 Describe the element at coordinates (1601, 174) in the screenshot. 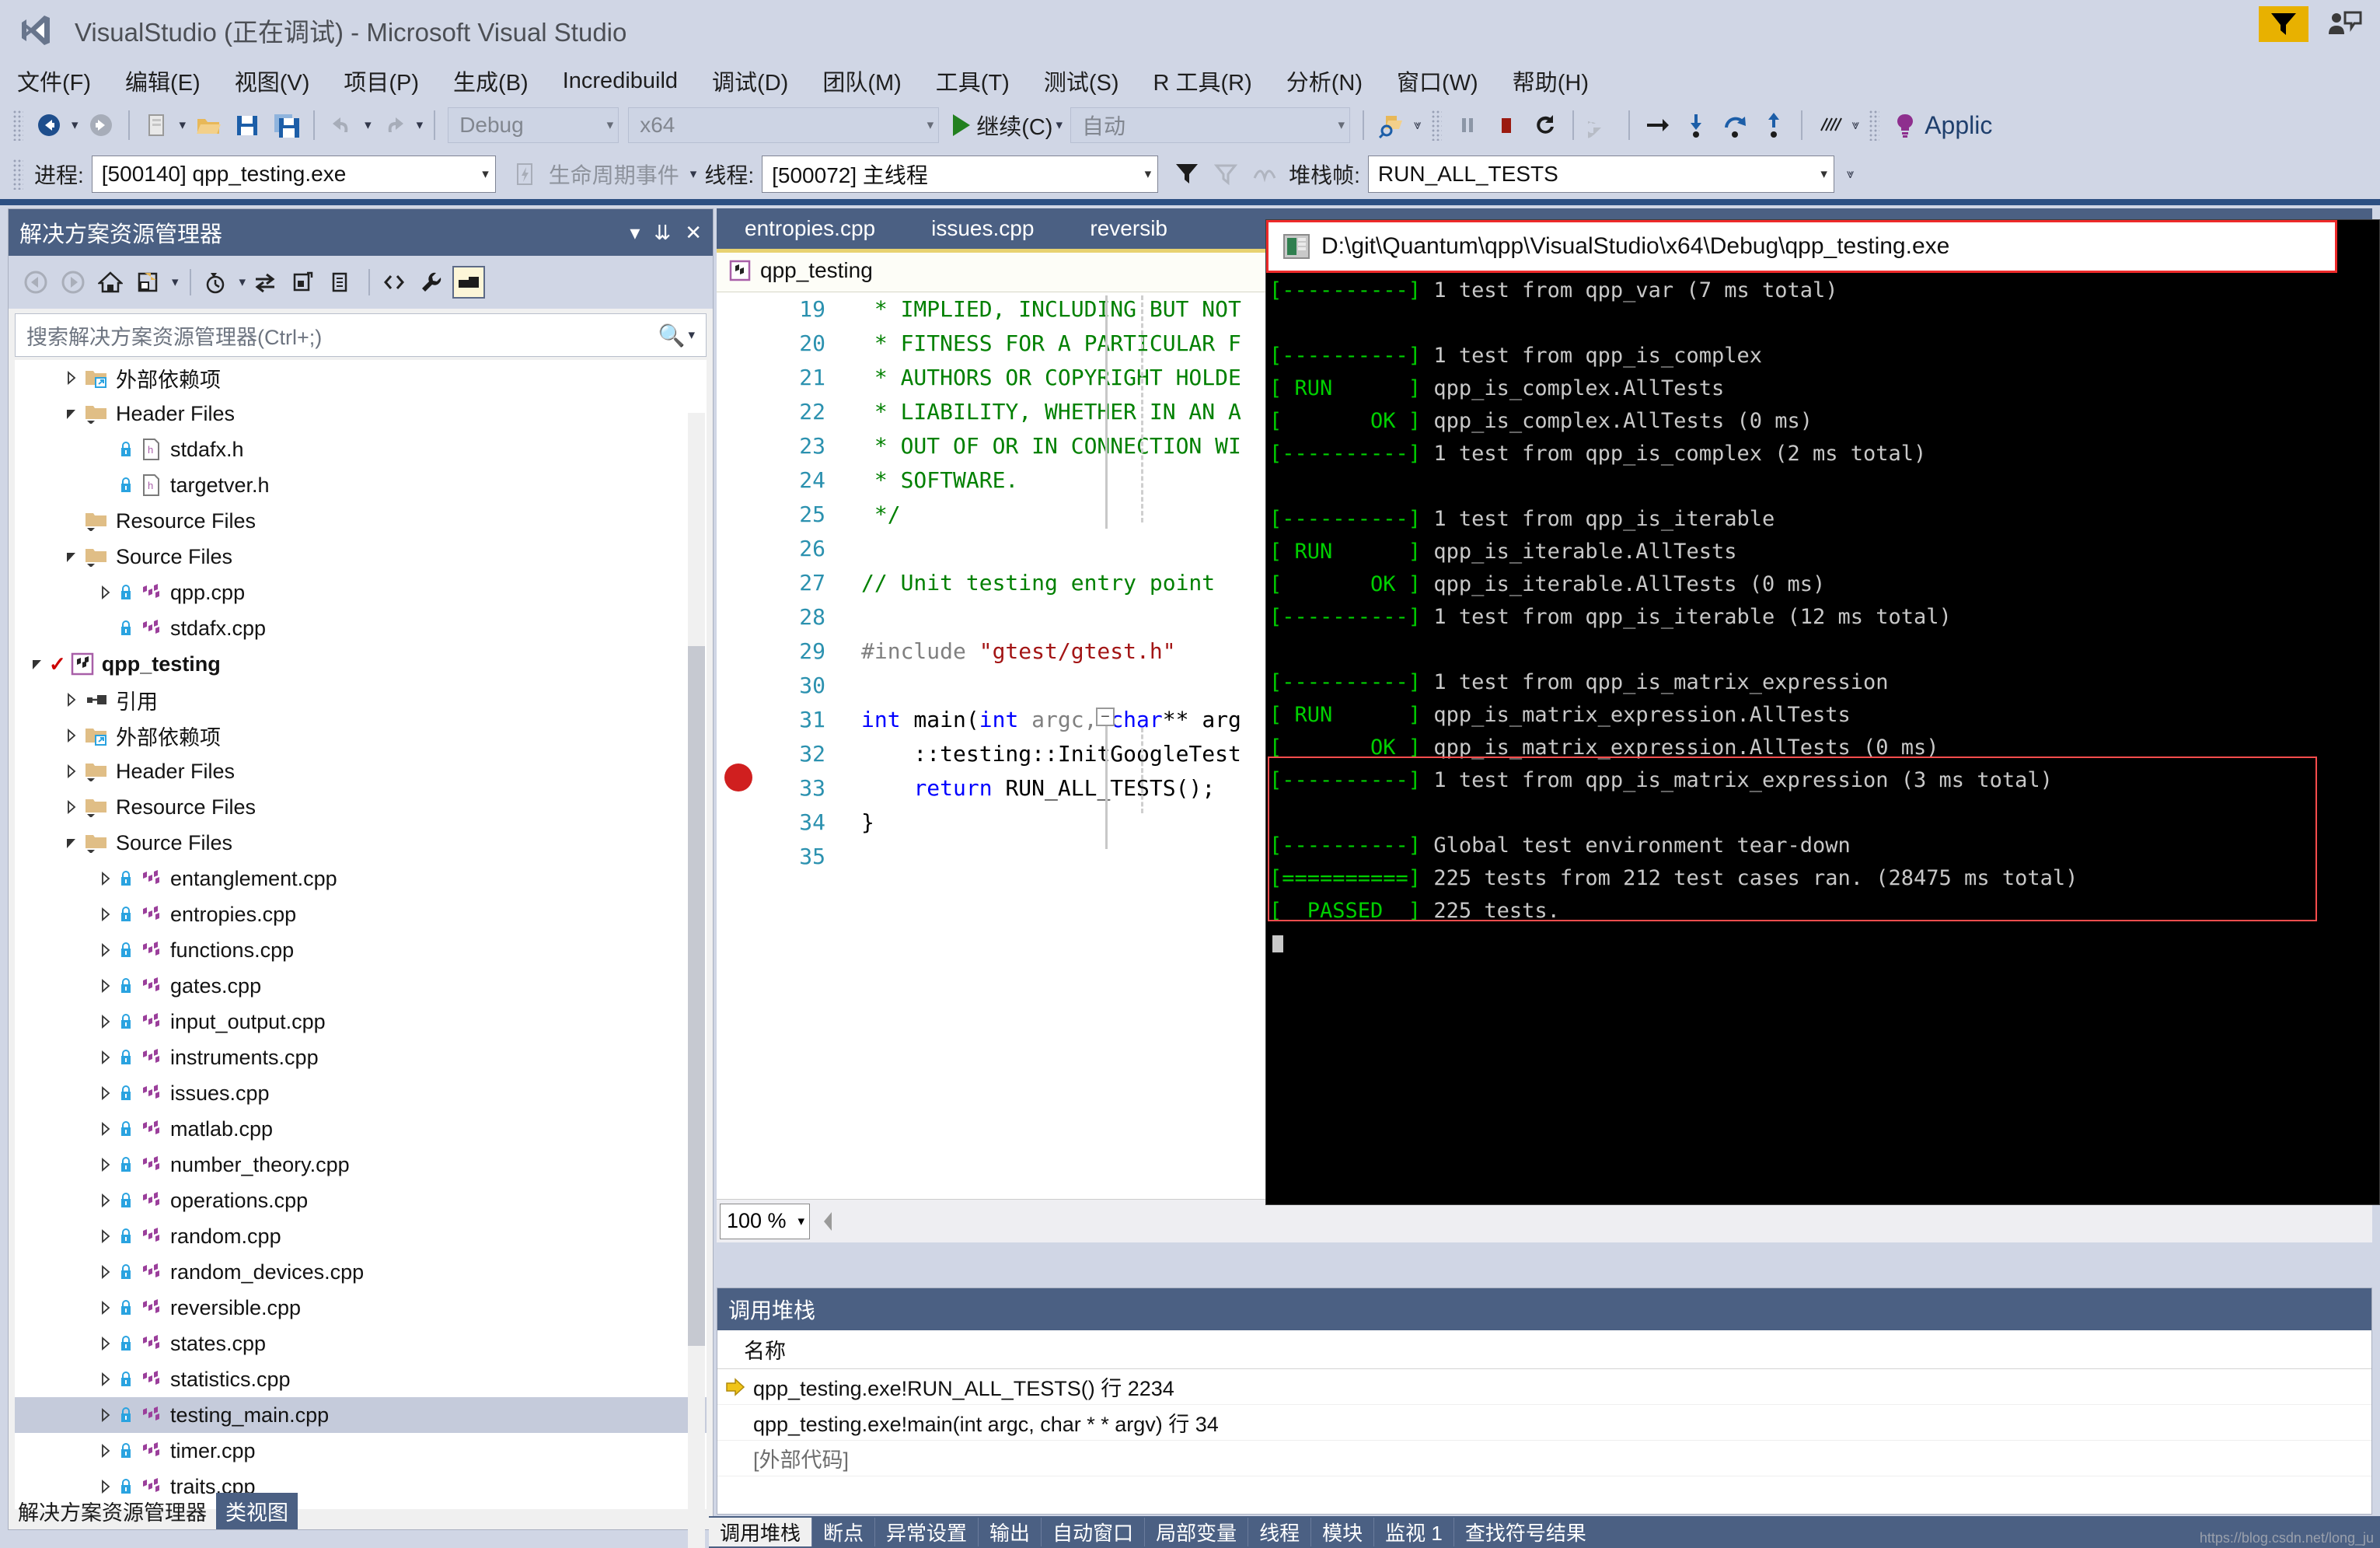

I see `stackframe-select: RUN_ALL_TESTS ▾` at that location.